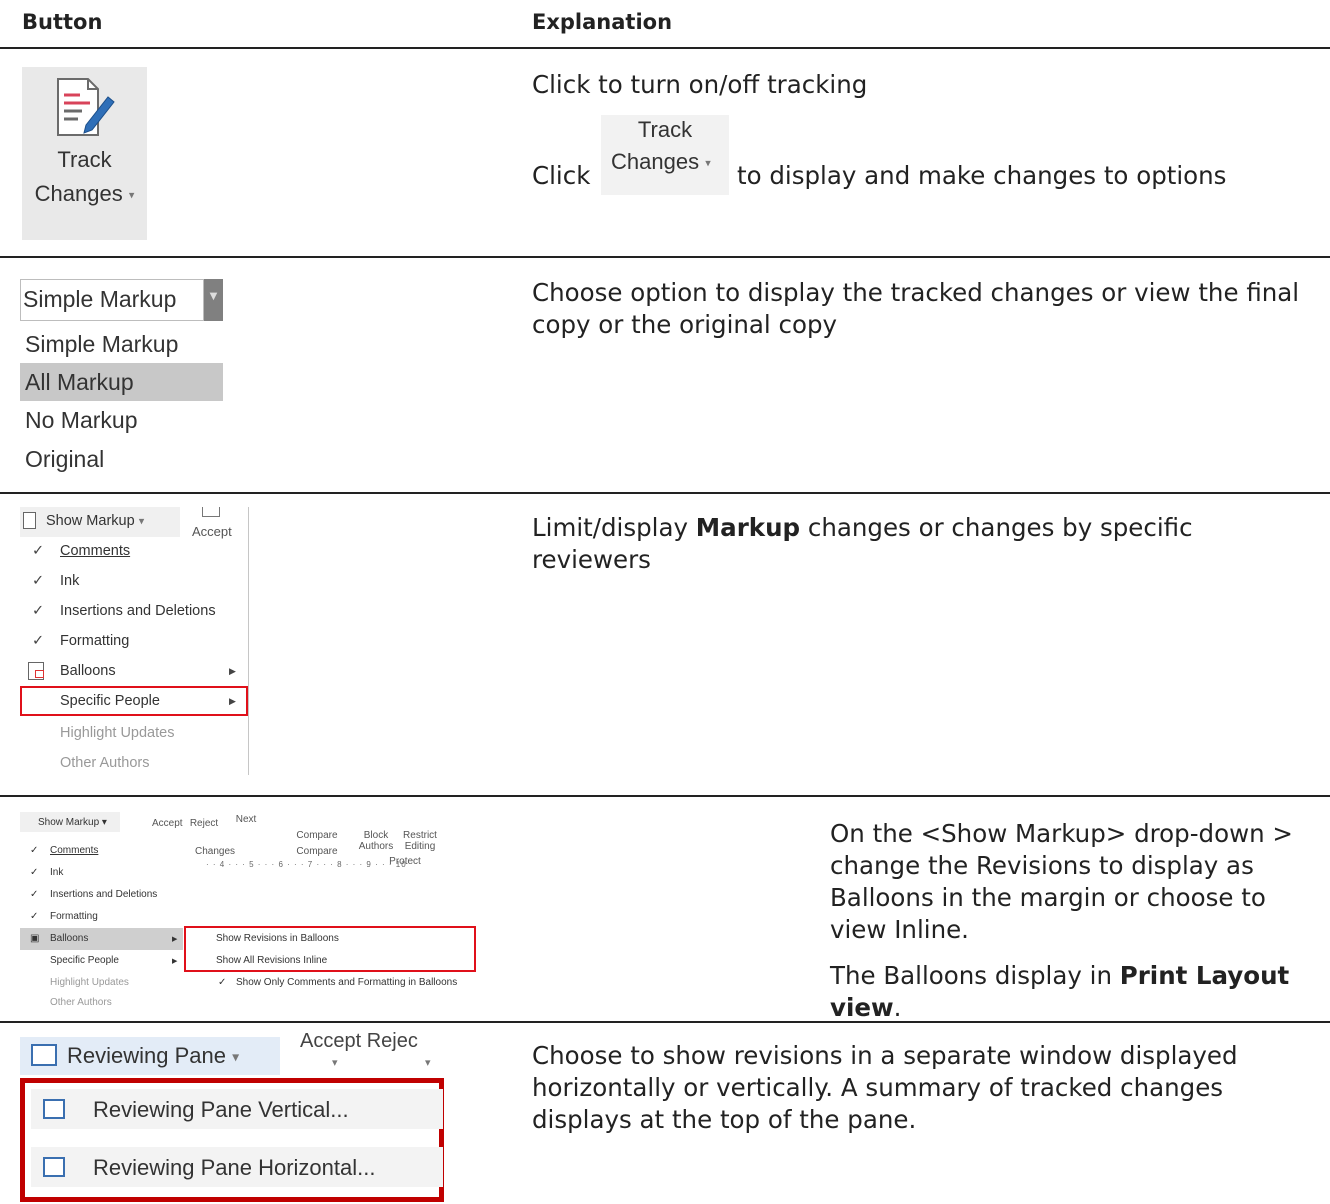  Describe the element at coordinates (121, 420) in the screenshot. I see `markup-option-none: No Markup` at that location.